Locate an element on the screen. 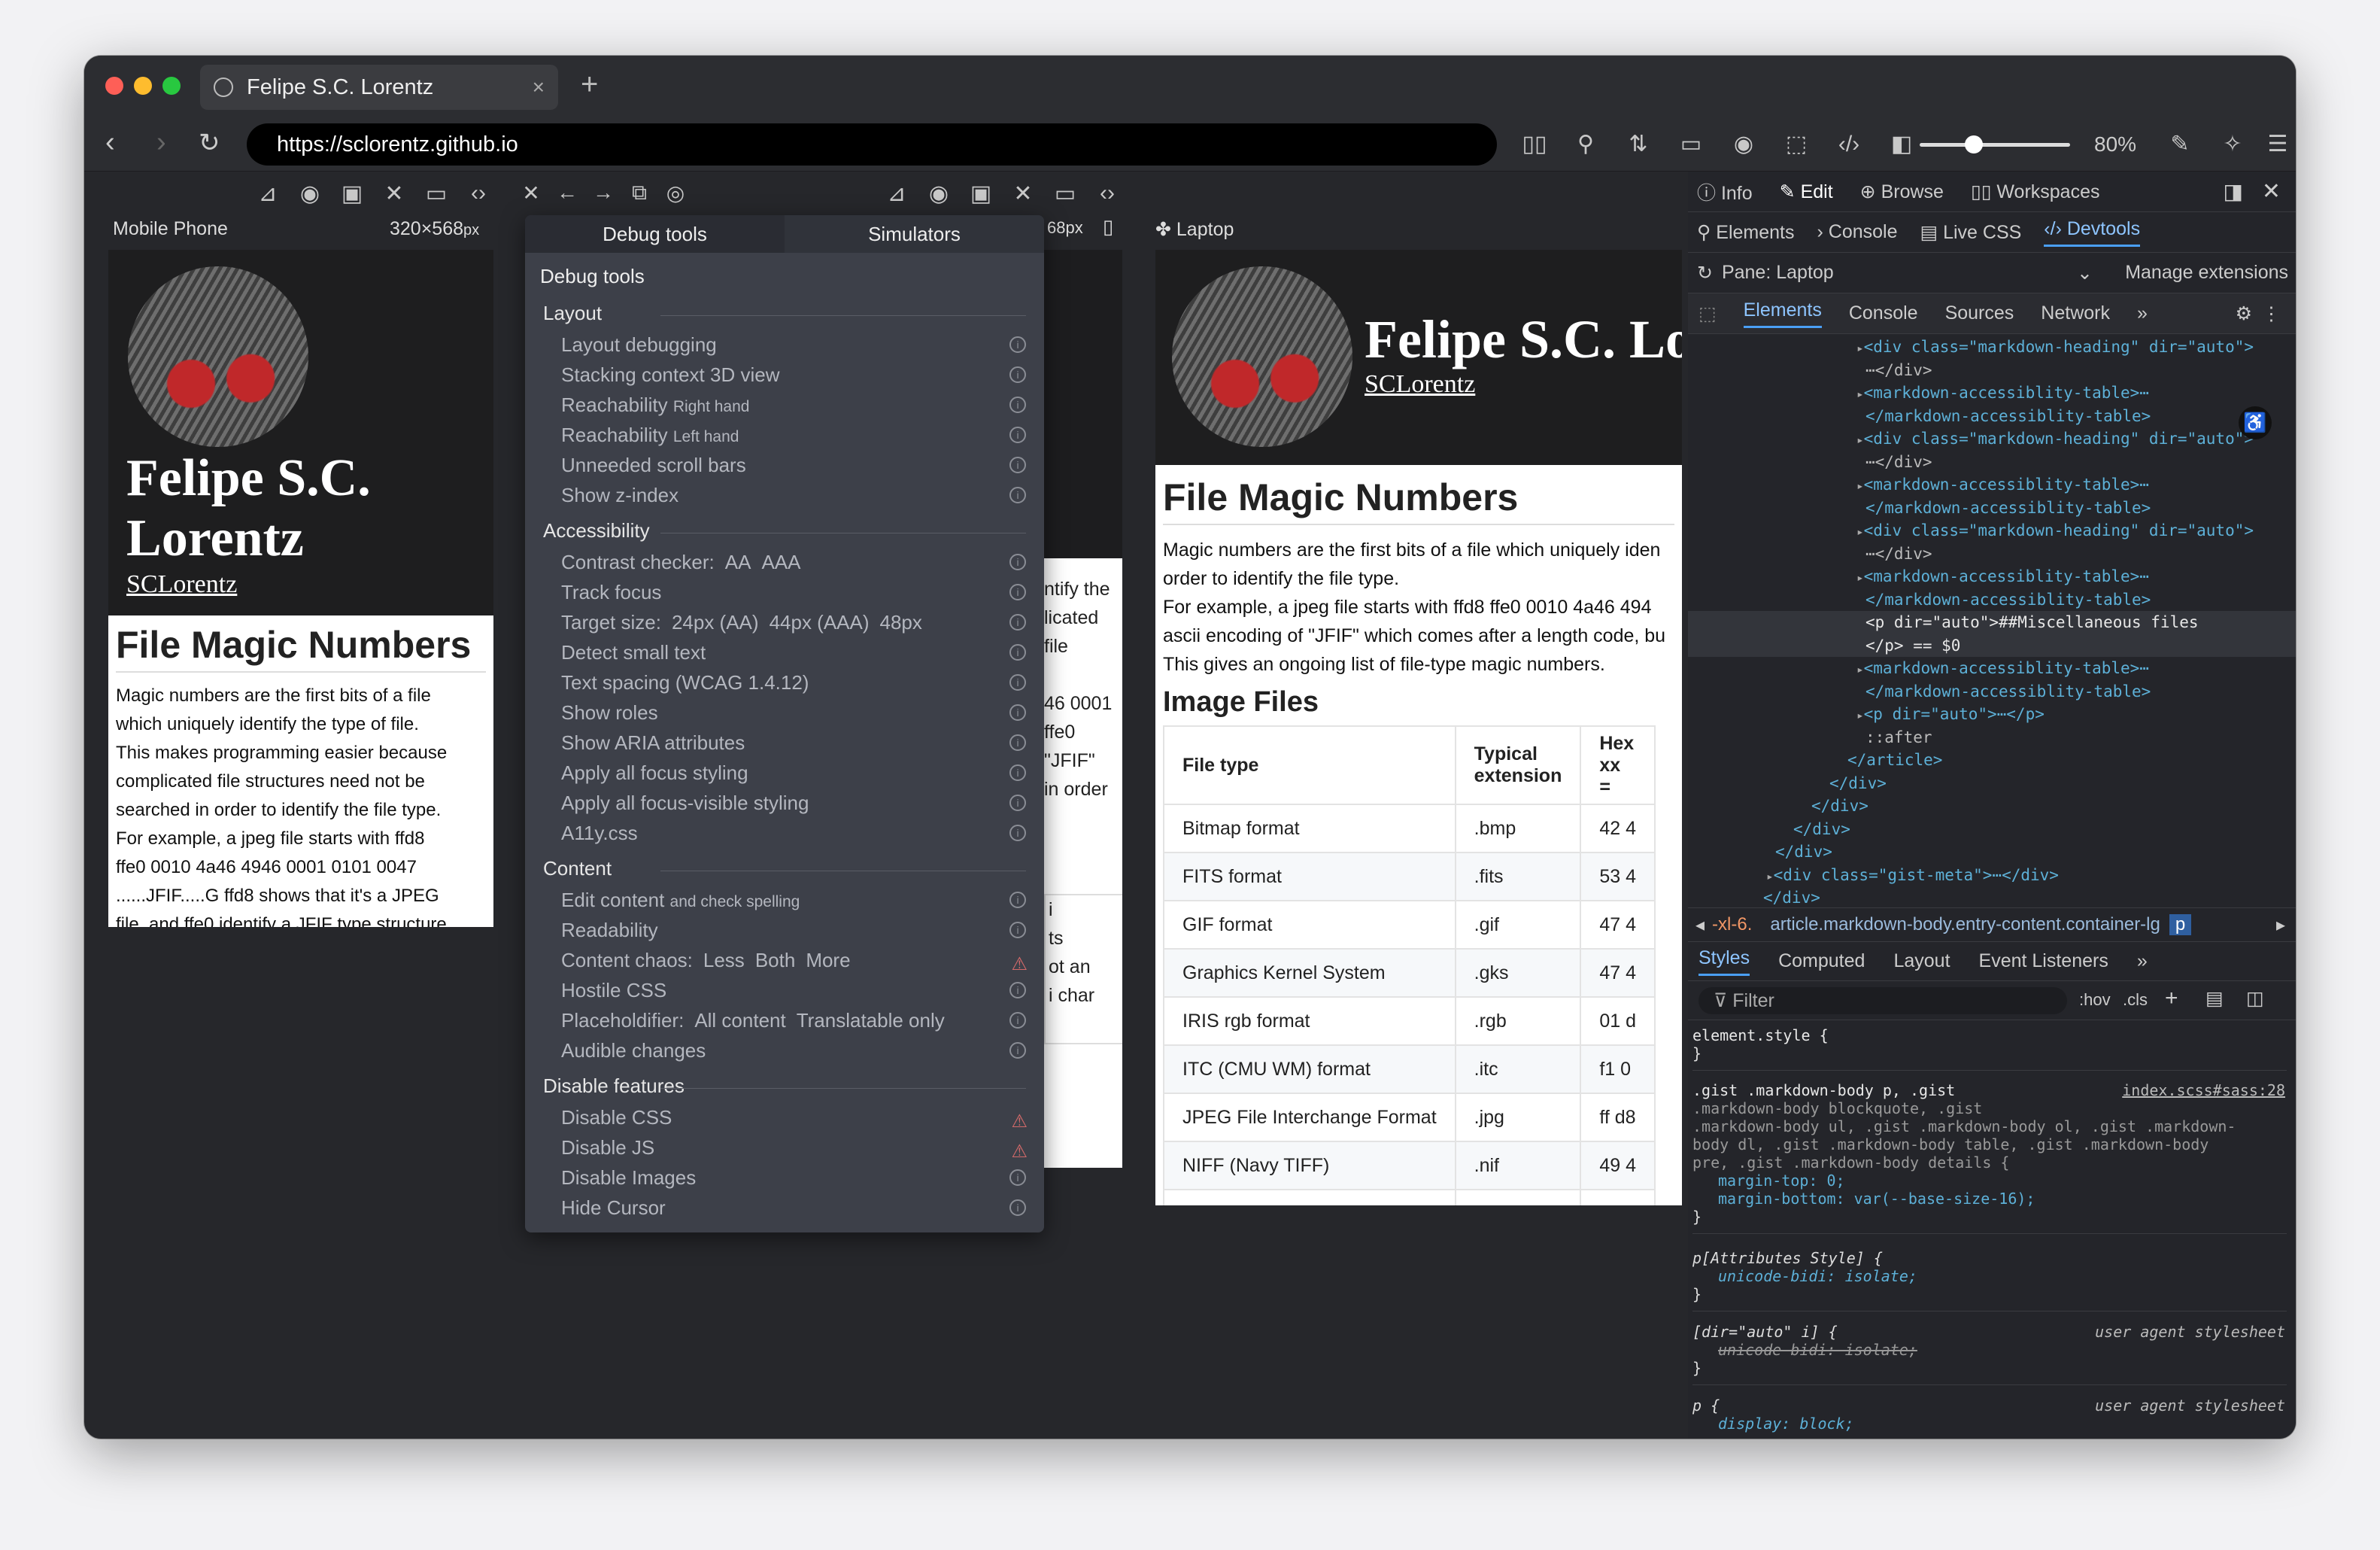  dock-icon: ◨ is located at coordinates (2233, 192).